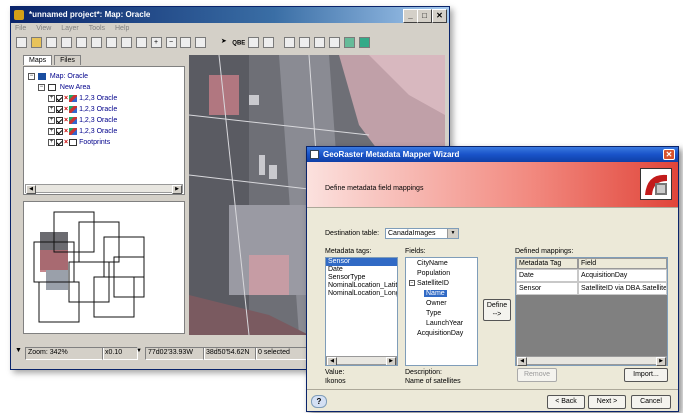  What do you see at coordinates (440, 333) in the screenshot?
I see `list-item: AcquisitionDay` at bounding box center [440, 333].